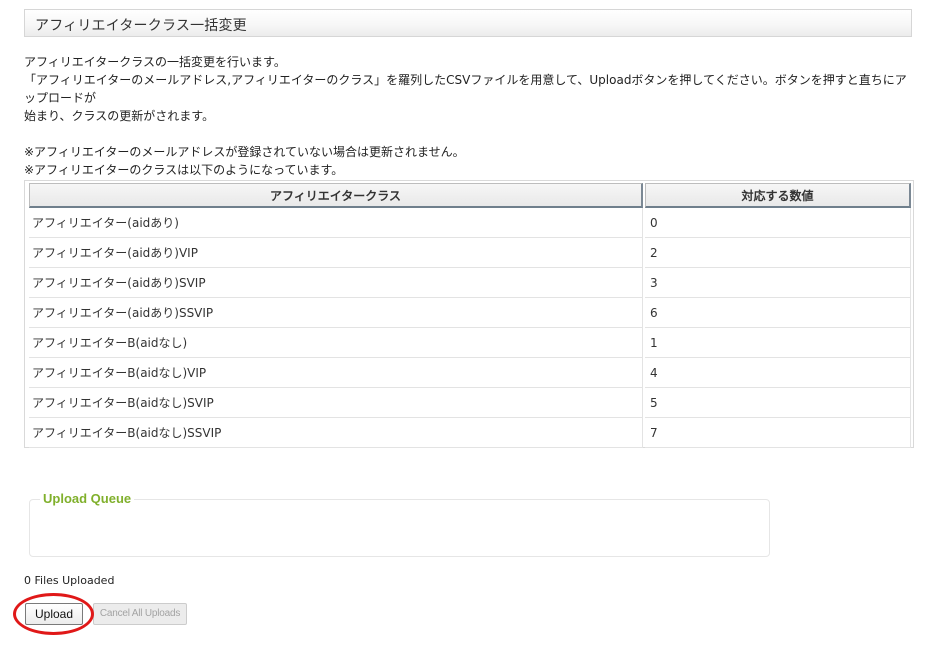 This screenshot has width=946, height=650. I want to click on upload-button: Upload, so click(54, 614).